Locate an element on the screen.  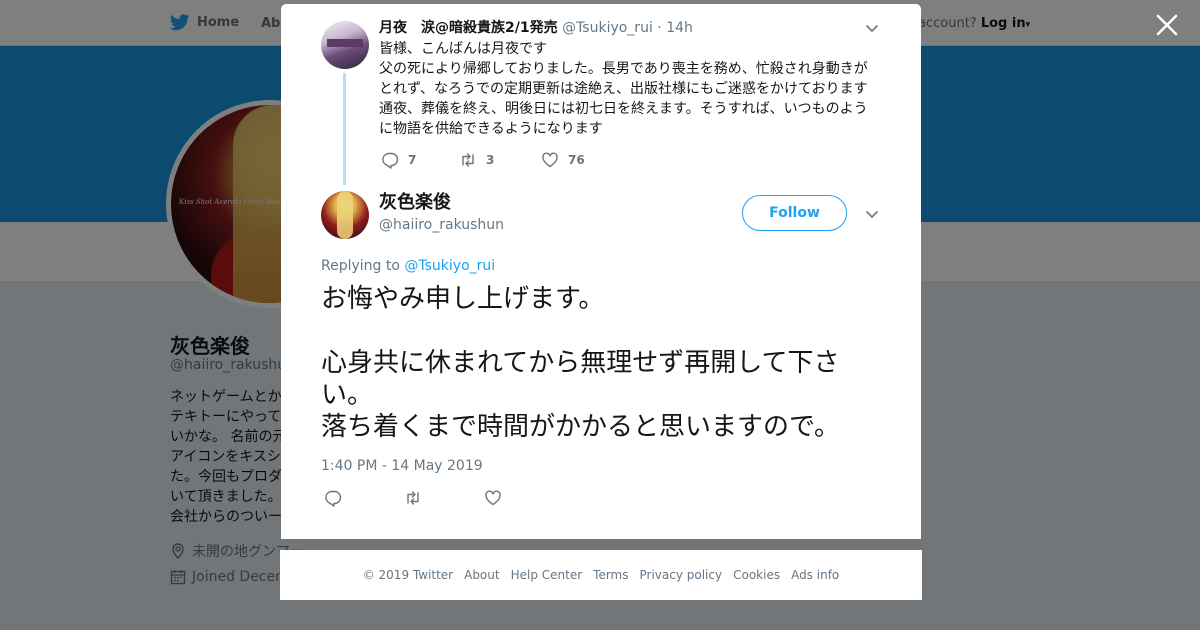
follow-button: Follow is located at coordinates (794, 213).